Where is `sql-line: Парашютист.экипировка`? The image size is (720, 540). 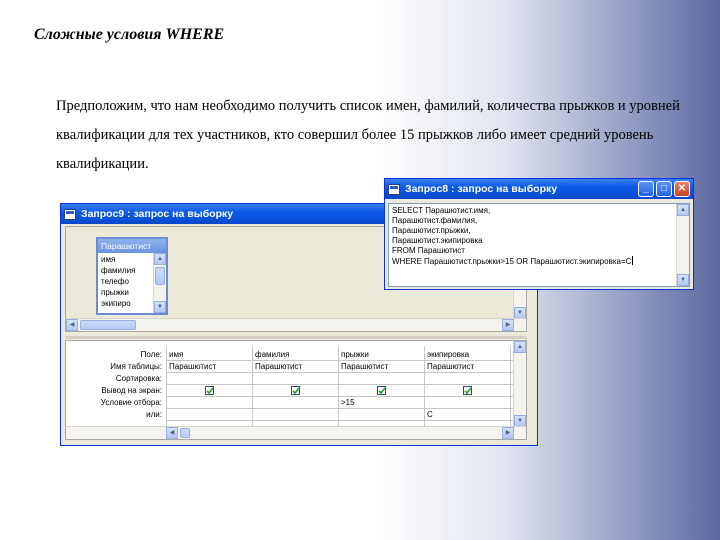
sql-line: Парашютист.экипировка is located at coordinates (437, 240).